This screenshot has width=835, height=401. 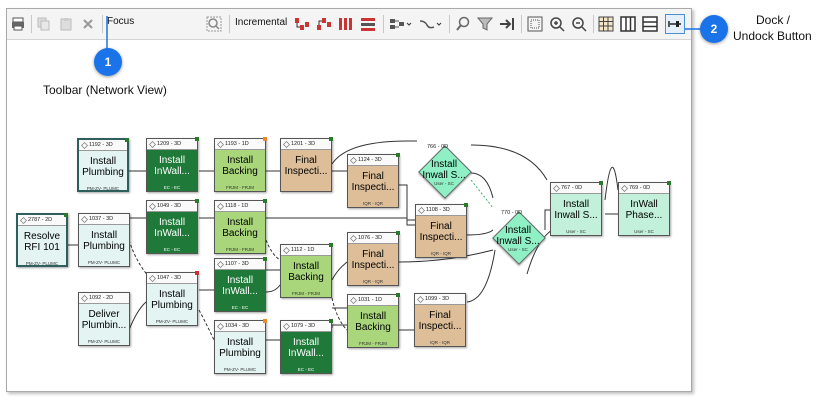 What do you see at coordinates (105, 90) in the screenshot?
I see `callout-1-label: Toolbar (Network View)` at bounding box center [105, 90].